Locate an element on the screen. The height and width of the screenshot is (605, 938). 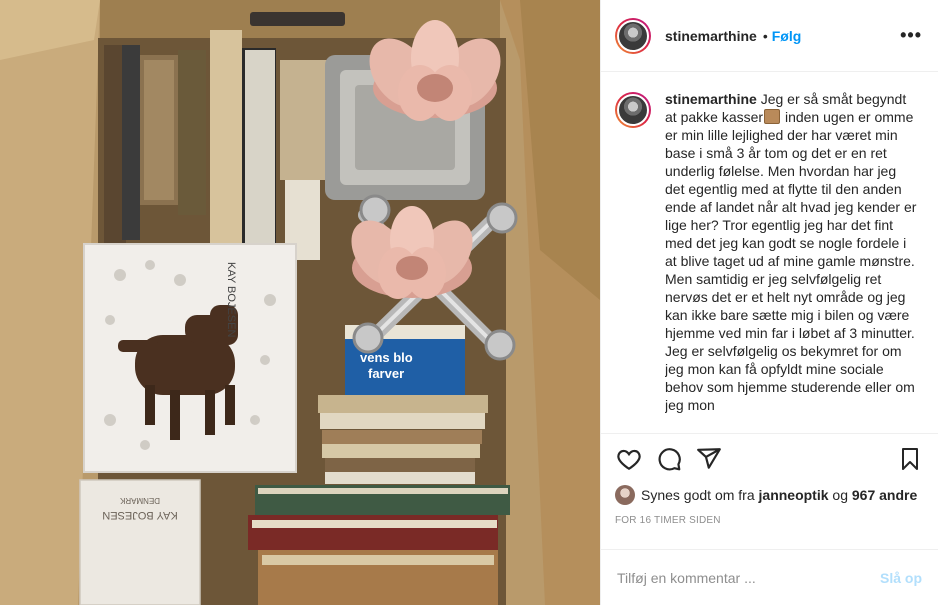
liker-username: janneoptik is located at coordinates (794, 495).